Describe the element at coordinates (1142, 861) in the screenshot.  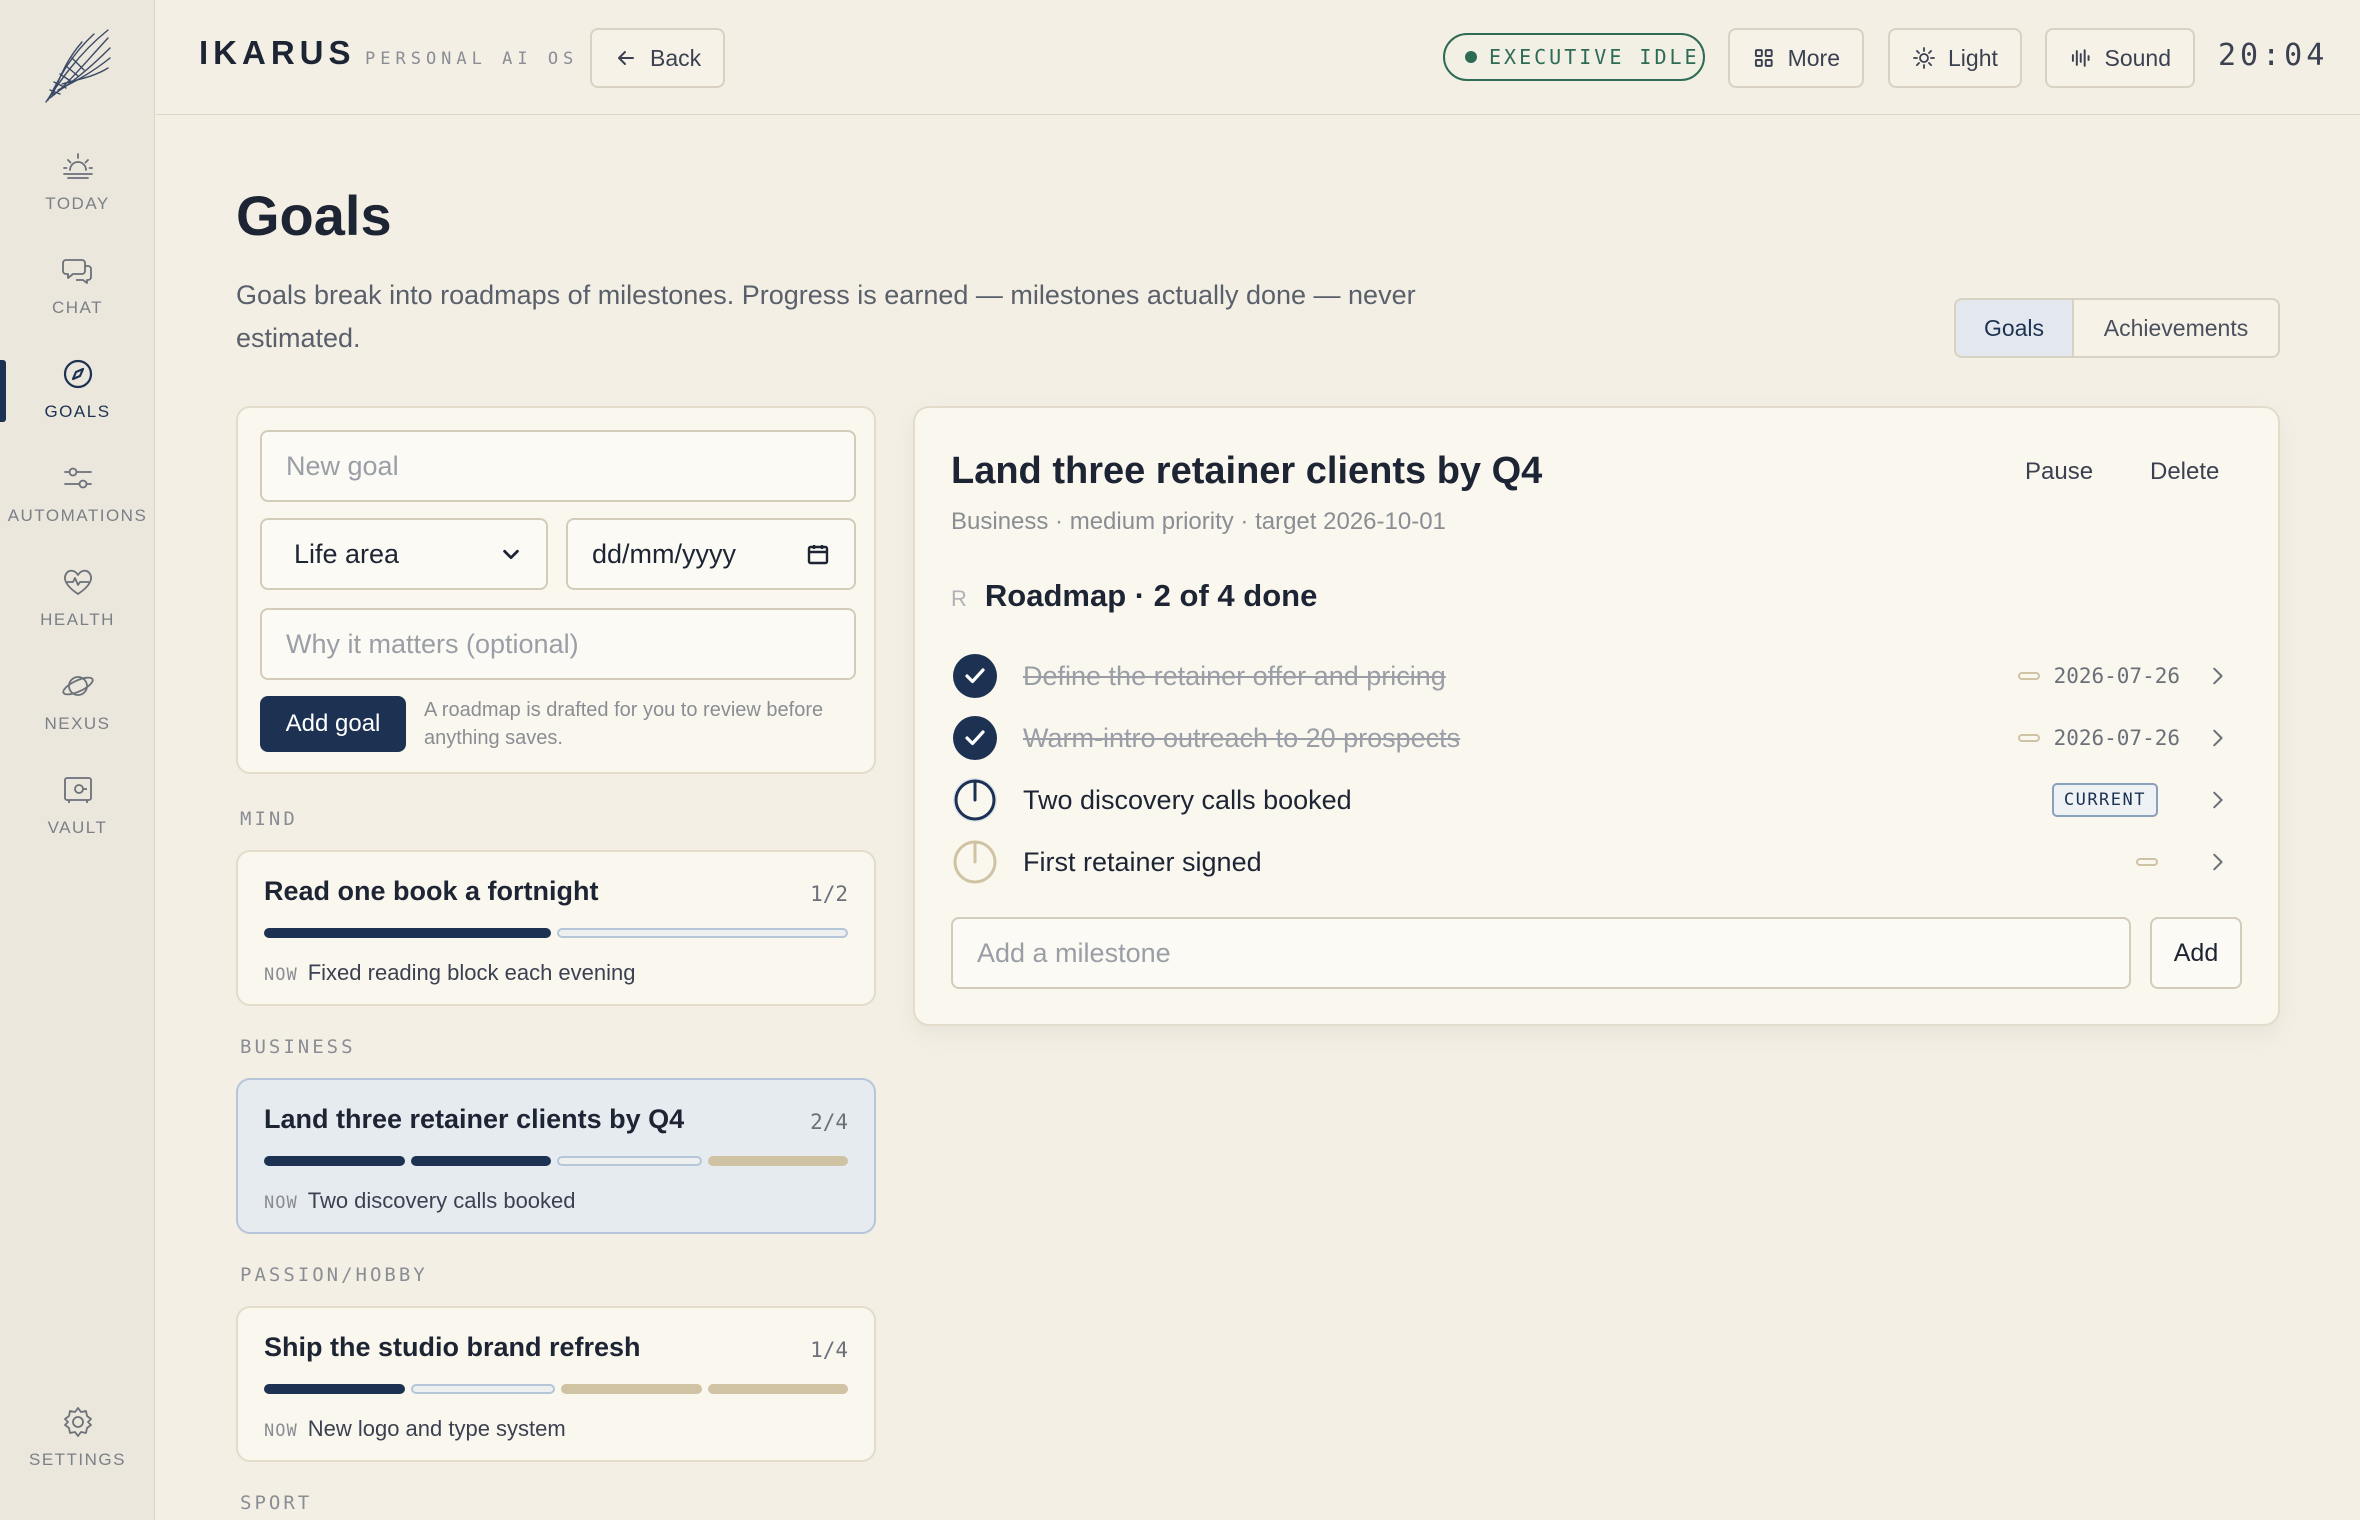
I see `milestone-text: First retainer signed` at that location.